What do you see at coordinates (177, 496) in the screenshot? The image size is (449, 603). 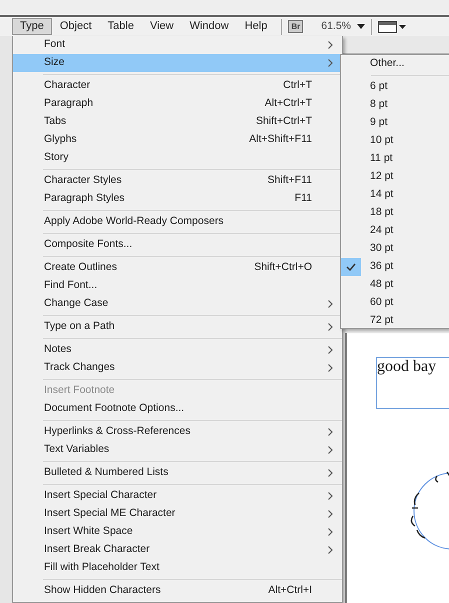 I see `menu-item: Insert Special Character` at bounding box center [177, 496].